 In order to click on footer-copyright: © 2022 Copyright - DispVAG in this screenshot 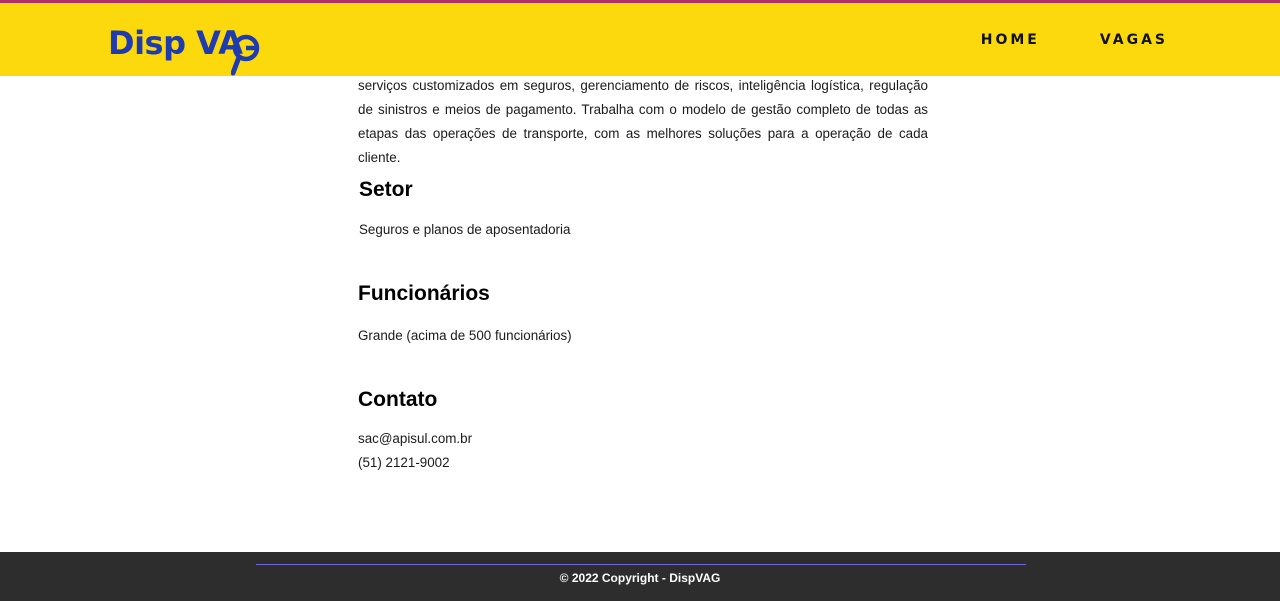, I will do `click(640, 578)`.